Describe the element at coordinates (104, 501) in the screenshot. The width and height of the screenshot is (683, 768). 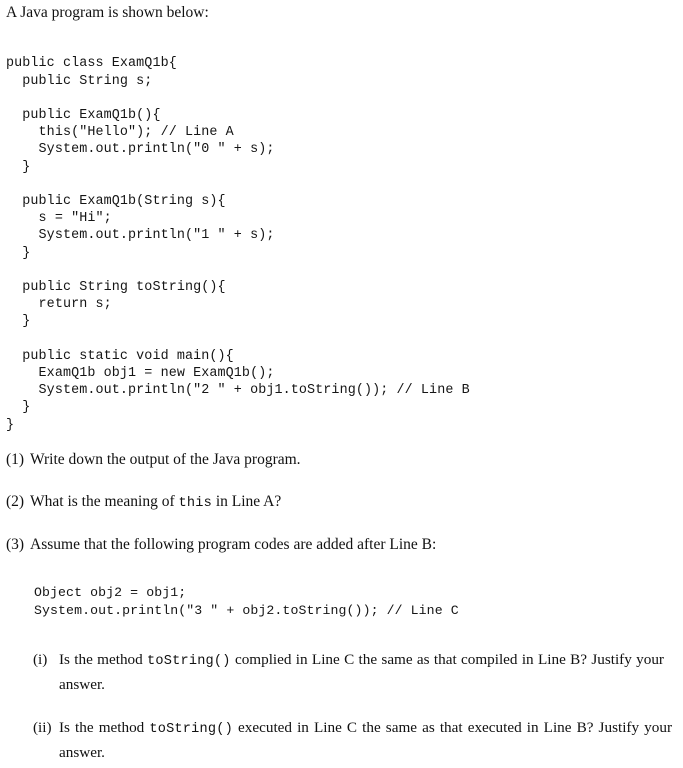
I see `question-2-text-before: What is the meaning of` at that location.